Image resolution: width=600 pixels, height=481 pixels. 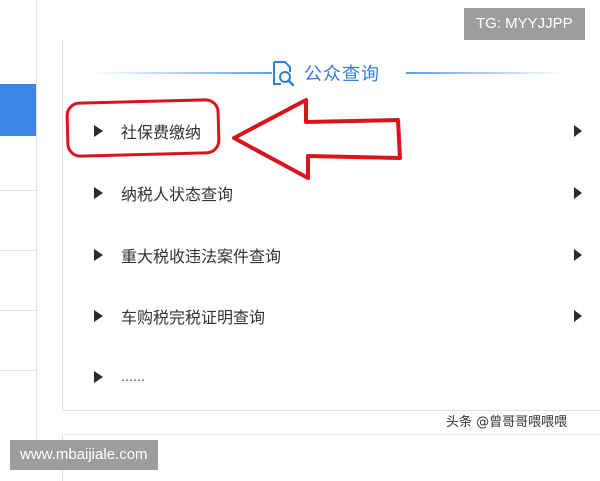 What do you see at coordinates (284, 74) in the screenshot?
I see `search-document-icon` at bounding box center [284, 74].